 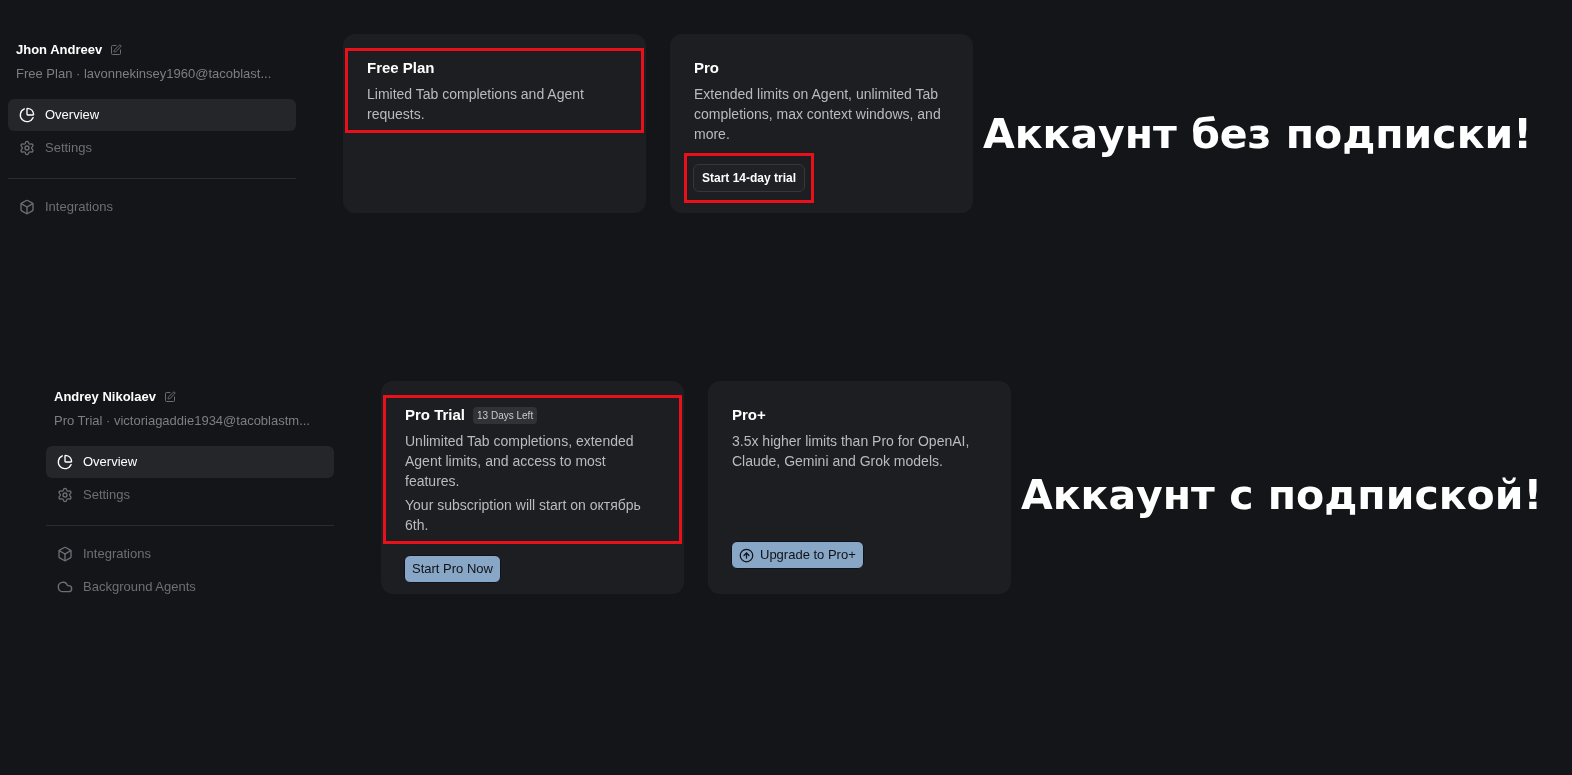 What do you see at coordinates (749, 415) in the screenshot?
I see `plan-title: Pro+` at bounding box center [749, 415].